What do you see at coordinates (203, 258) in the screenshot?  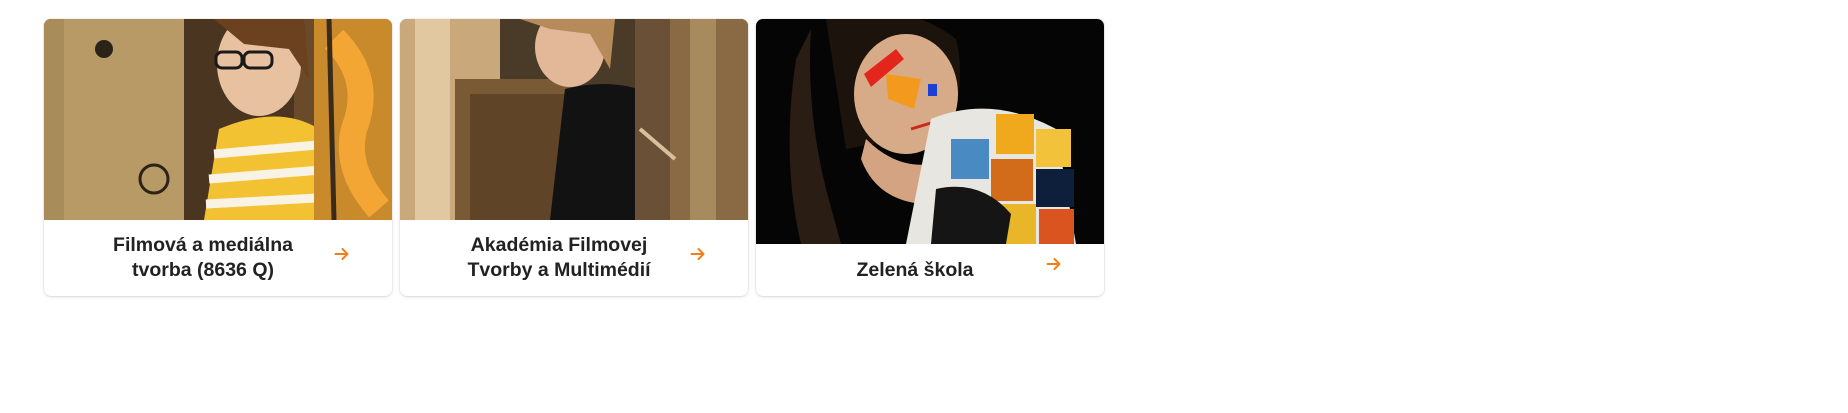 I see `program-card-title: Filmová a mediálna tvorba (8636 Q)` at bounding box center [203, 258].